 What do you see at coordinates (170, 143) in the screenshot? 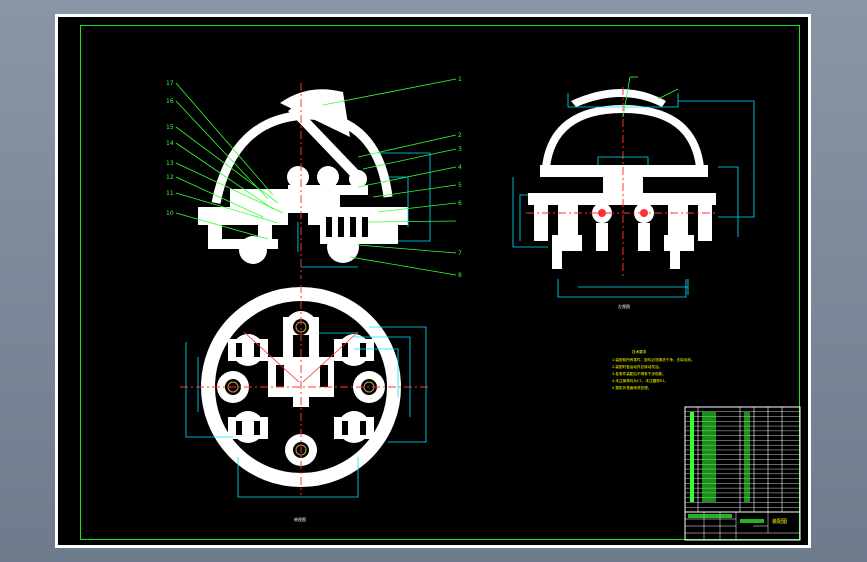
I see `callout-14: 14` at bounding box center [170, 143].